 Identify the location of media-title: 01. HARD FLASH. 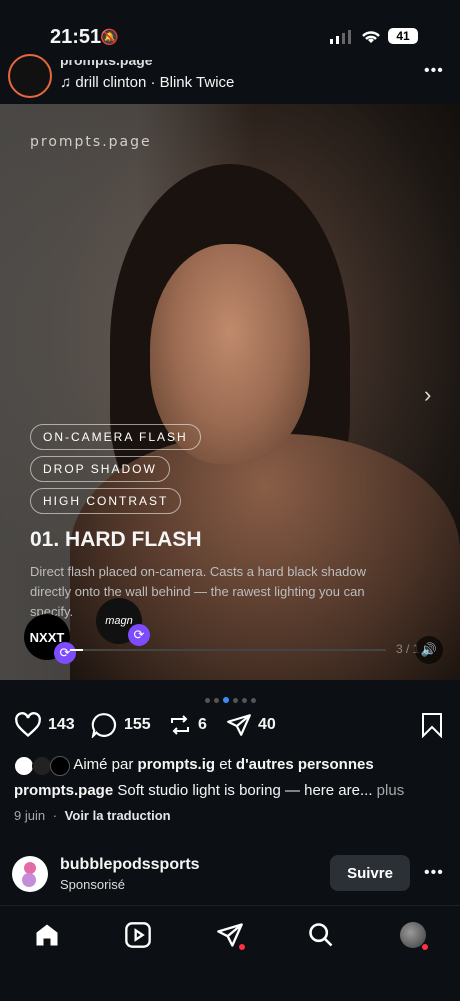
(116, 539).